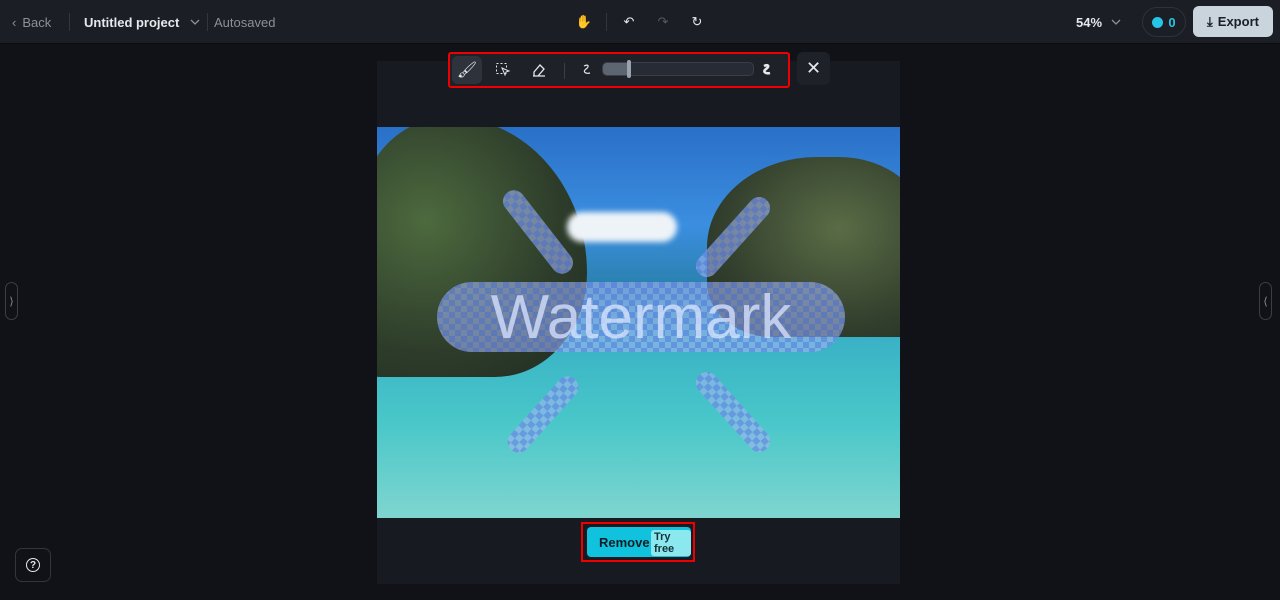  I want to click on eraser-icon, so click(539, 70).